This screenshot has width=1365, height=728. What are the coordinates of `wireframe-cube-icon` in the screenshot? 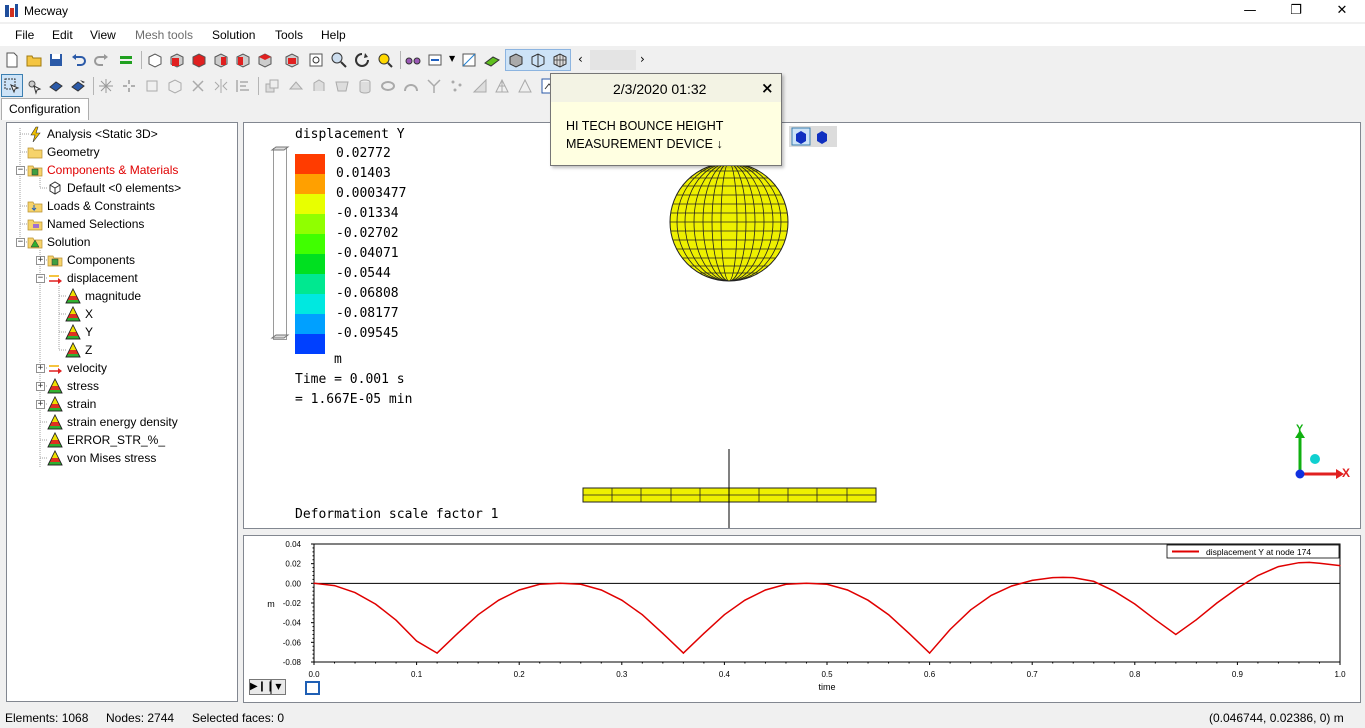 It's located at (155, 60).